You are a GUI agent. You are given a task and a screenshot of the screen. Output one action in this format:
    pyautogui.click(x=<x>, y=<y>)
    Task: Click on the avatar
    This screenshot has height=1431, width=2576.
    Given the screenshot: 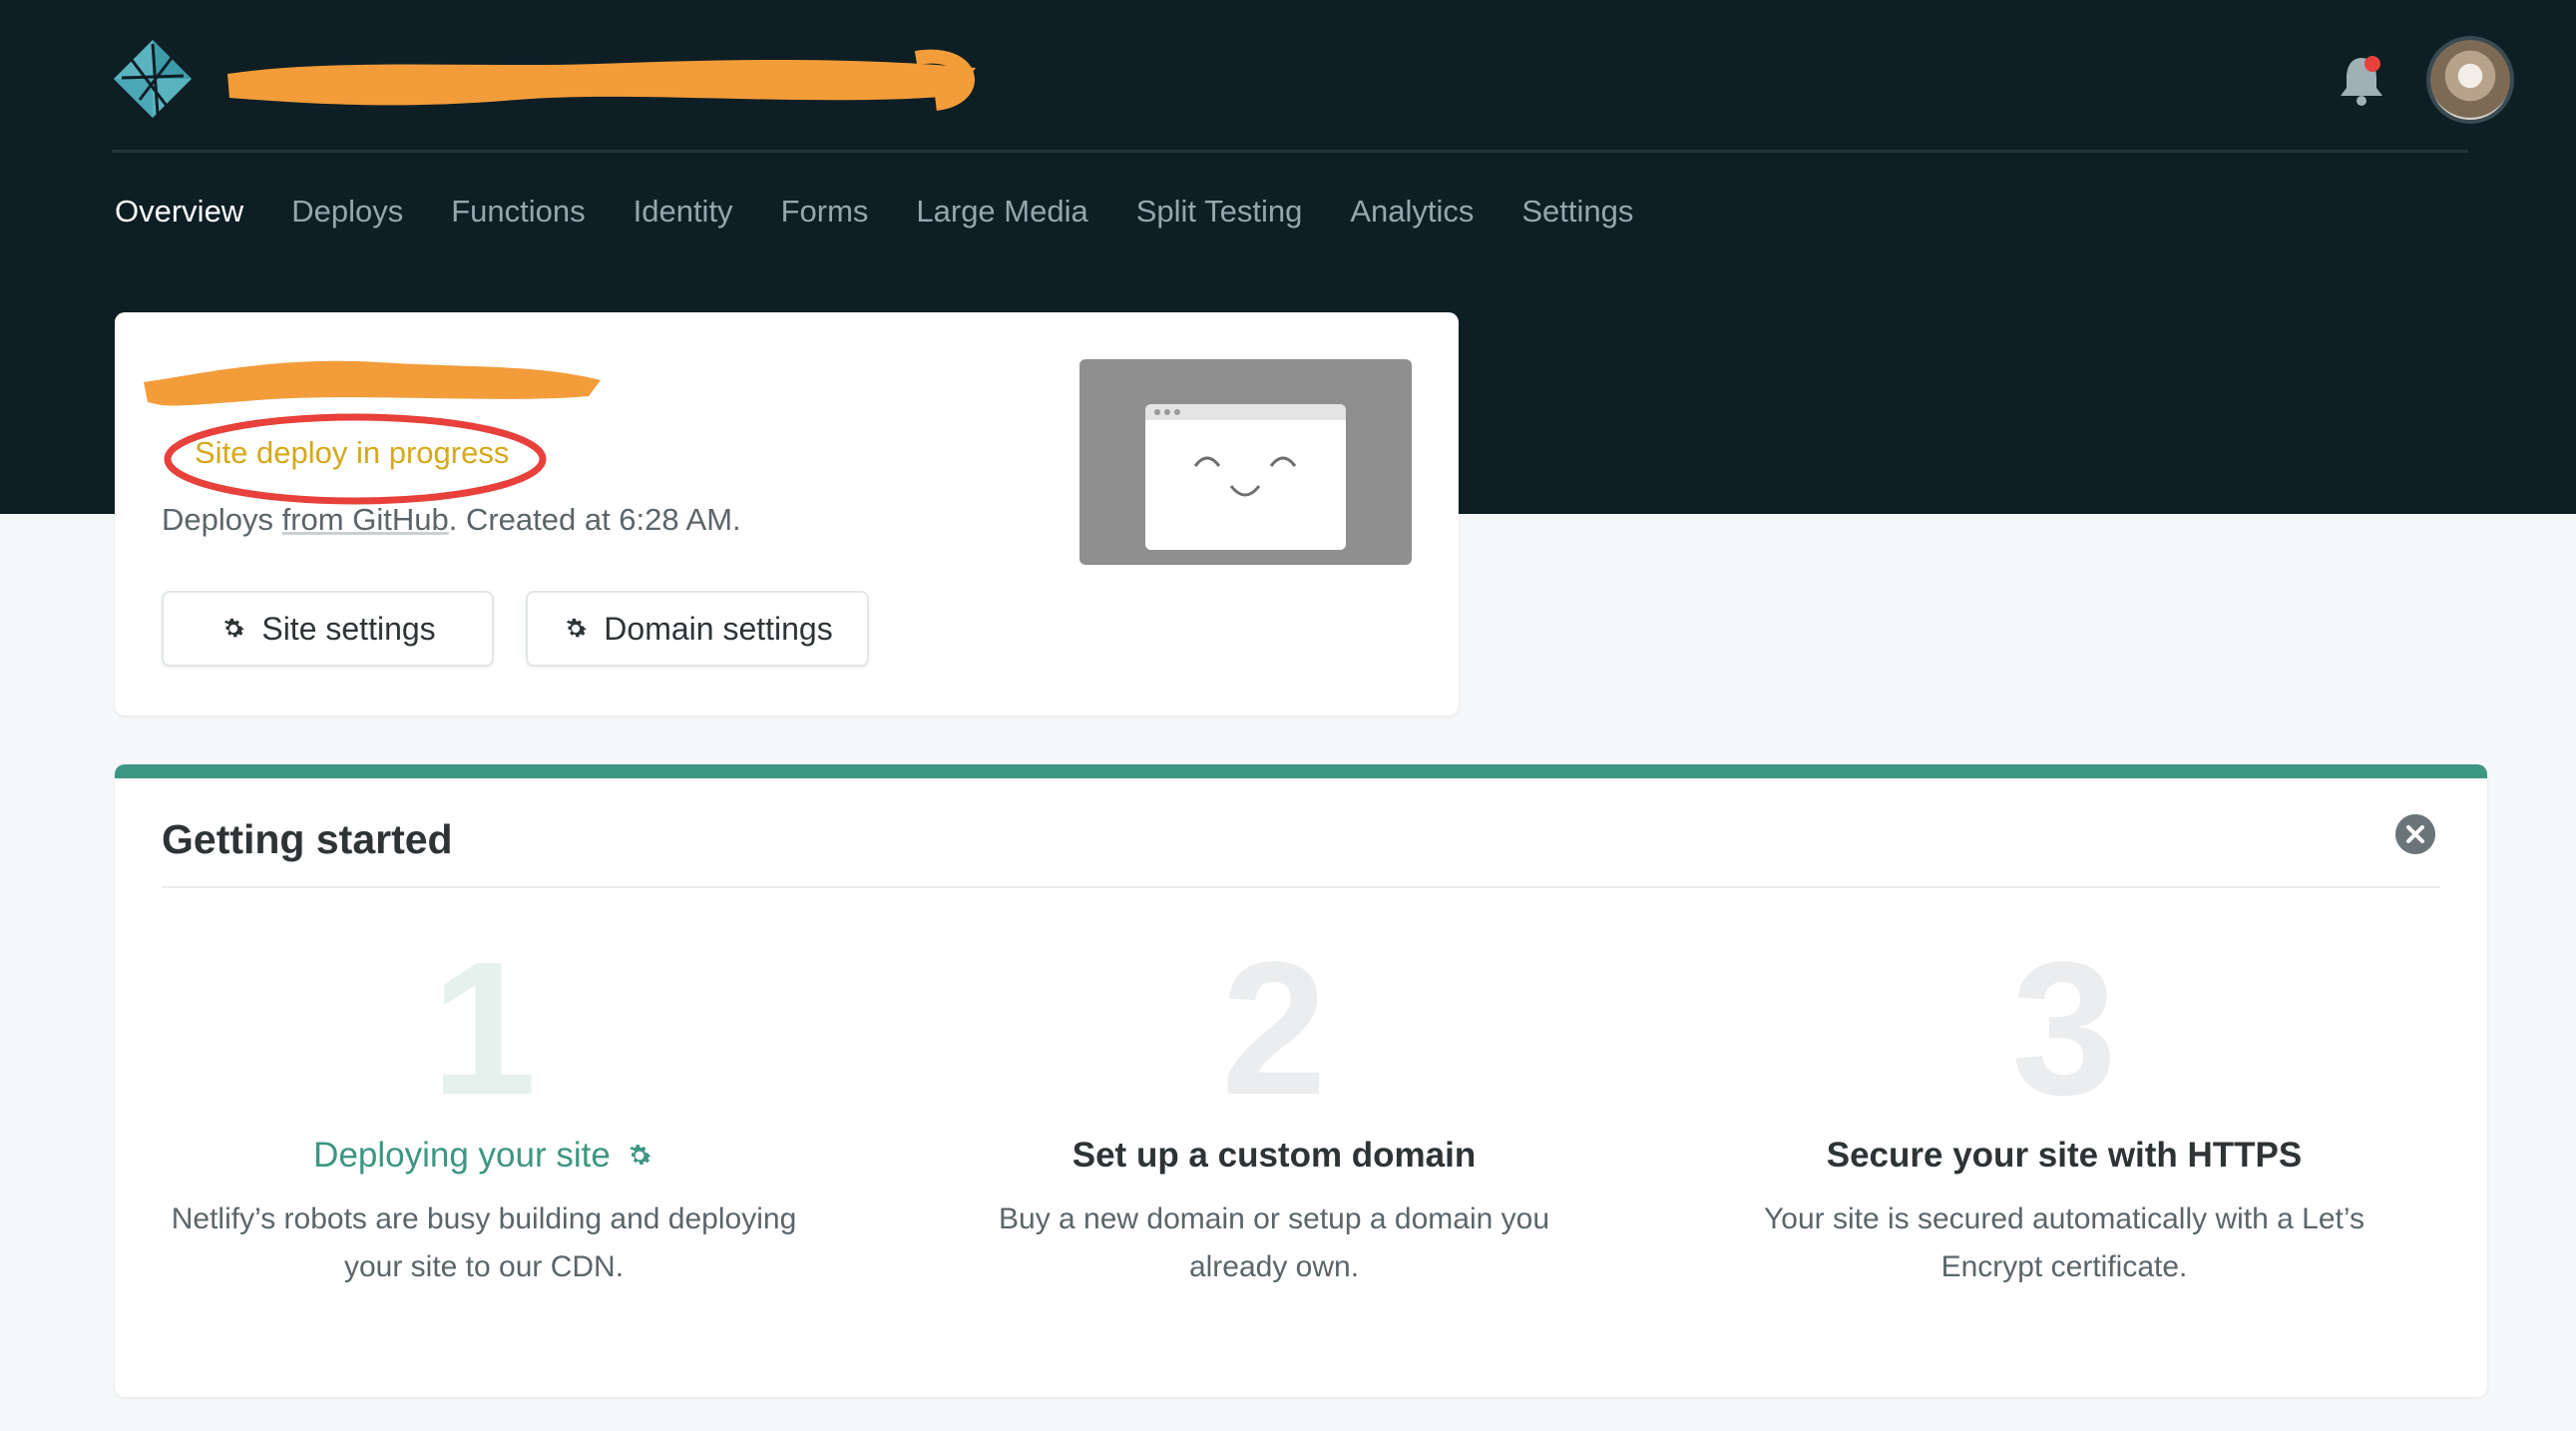 What is the action you would take?
    pyautogui.click(x=2470, y=80)
    